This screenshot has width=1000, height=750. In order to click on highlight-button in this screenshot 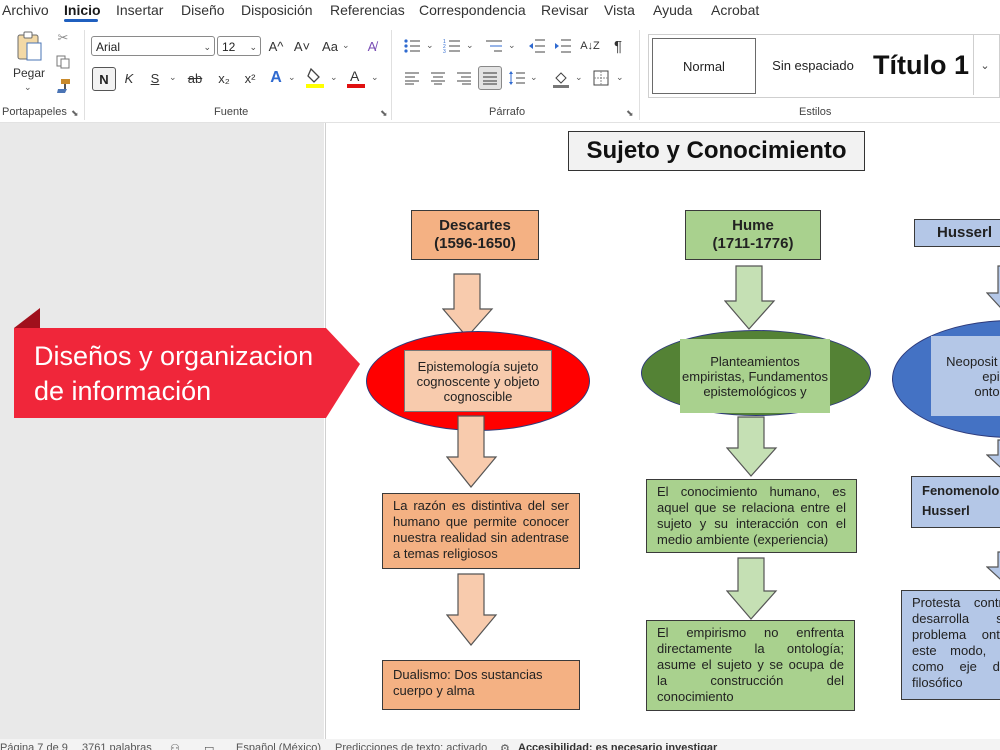, I will do `click(315, 78)`.